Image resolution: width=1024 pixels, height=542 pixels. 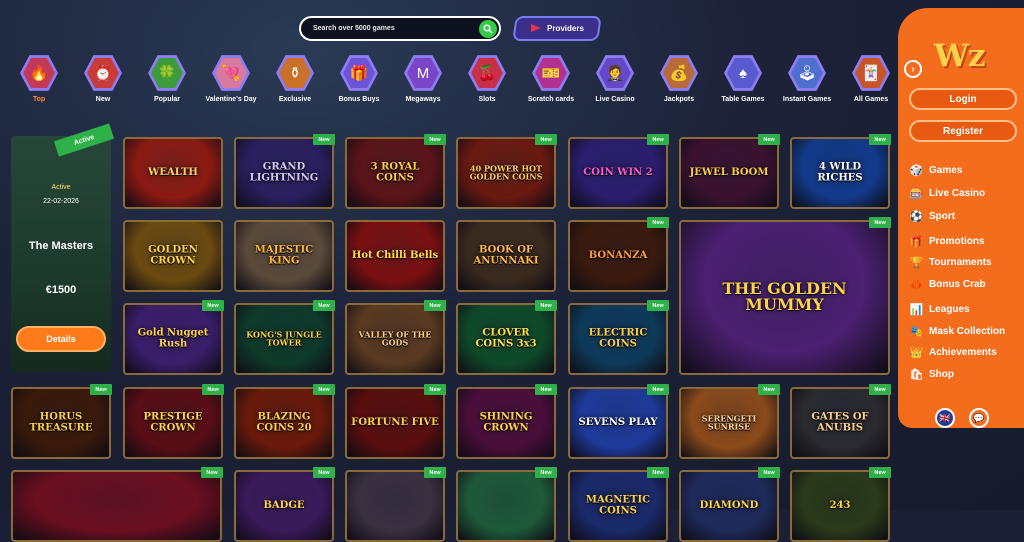 I want to click on register-button: Register, so click(x=963, y=131).